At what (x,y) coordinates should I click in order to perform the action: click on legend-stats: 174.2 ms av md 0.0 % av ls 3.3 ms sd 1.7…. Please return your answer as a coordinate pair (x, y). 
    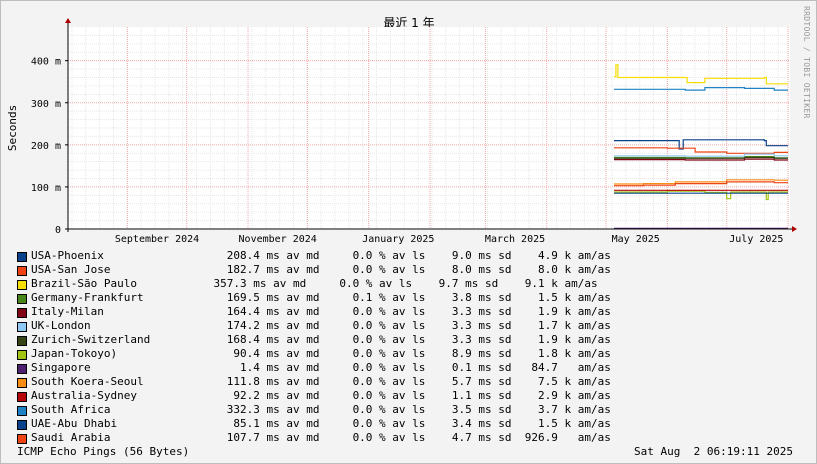
    Looking at the image, I should click on (399, 325).